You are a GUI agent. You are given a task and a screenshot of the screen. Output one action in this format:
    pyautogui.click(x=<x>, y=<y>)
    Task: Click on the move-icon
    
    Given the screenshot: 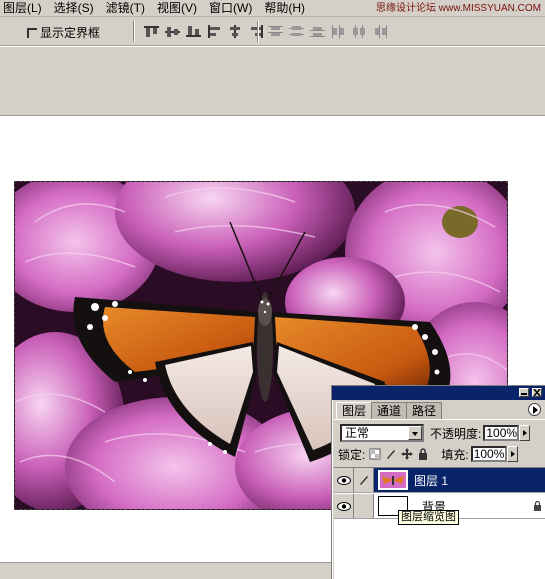 What is the action you would take?
    pyautogui.click(x=407, y=454)
    